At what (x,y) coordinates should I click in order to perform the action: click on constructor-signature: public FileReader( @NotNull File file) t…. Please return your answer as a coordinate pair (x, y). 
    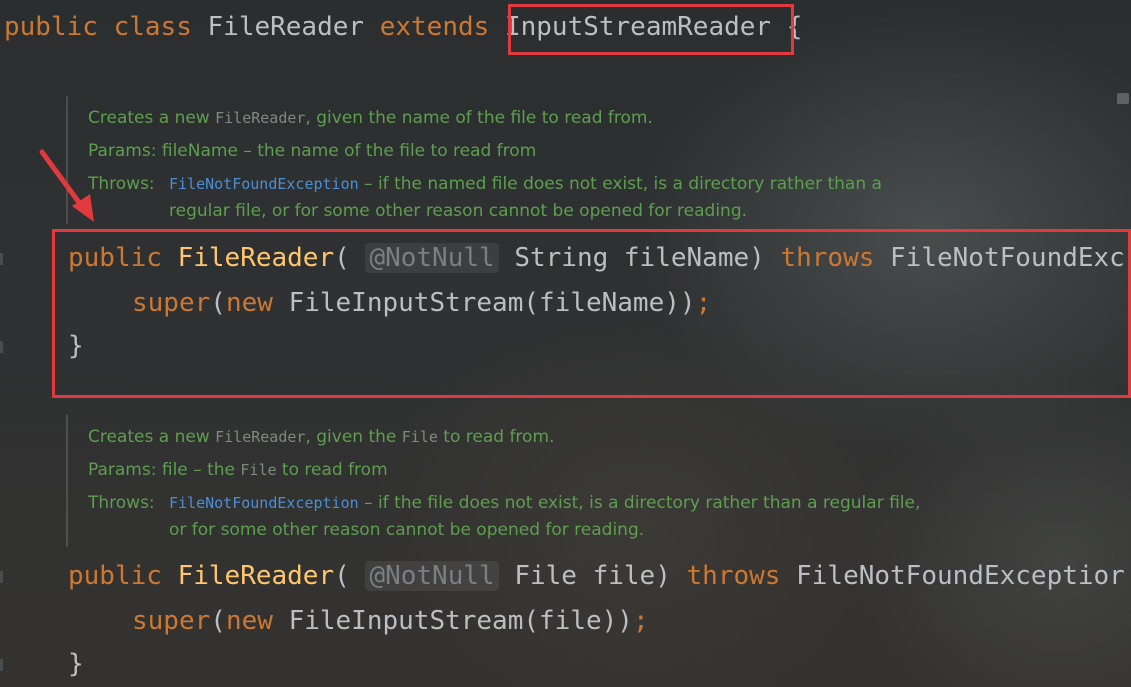
    Looking at the image, I should click on (596, 576).